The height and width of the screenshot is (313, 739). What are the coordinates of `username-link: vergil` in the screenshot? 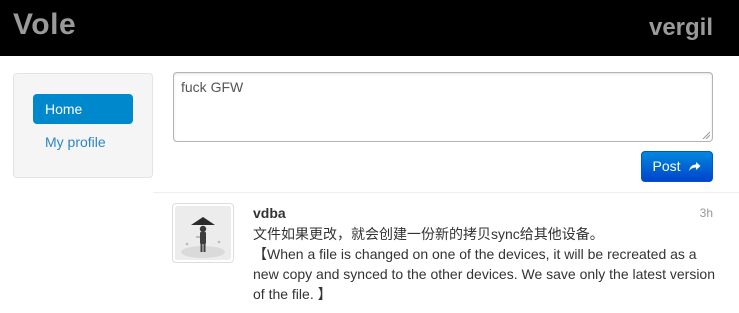 It's located at (681, 28).